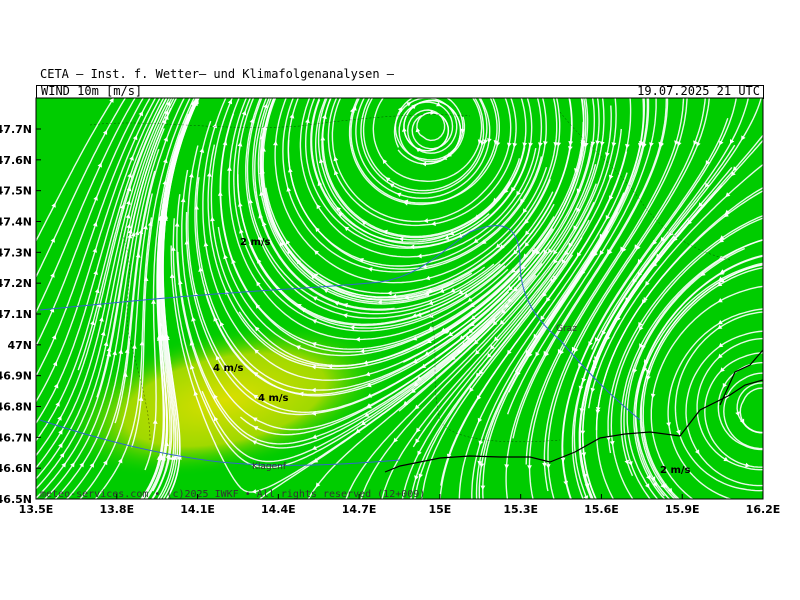  What do you see at coordinates (359, 509) in the screenshot?
I see `lon-tick-label: 14.7E` at bounding box center [359, 509].